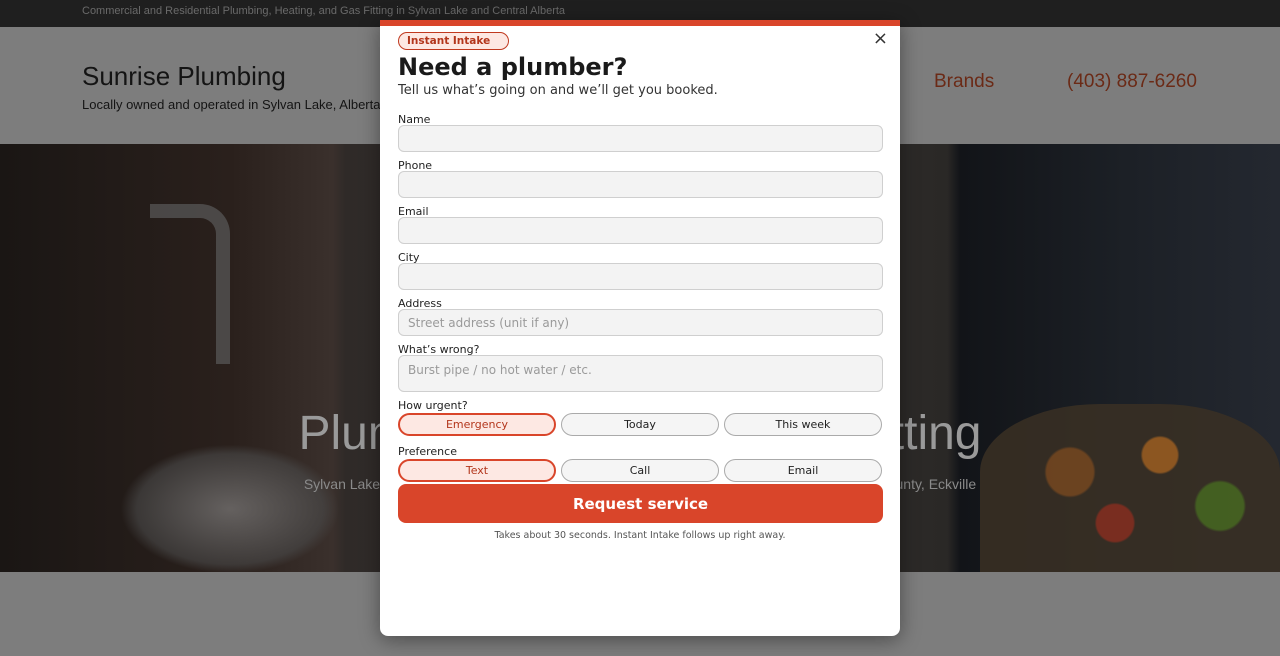 Image resolution: width=1280 pixels, height=656 pixels. Describe the element at coordinates (190, 284) in the screenshot. I see `hero-faucet-image` at that location.